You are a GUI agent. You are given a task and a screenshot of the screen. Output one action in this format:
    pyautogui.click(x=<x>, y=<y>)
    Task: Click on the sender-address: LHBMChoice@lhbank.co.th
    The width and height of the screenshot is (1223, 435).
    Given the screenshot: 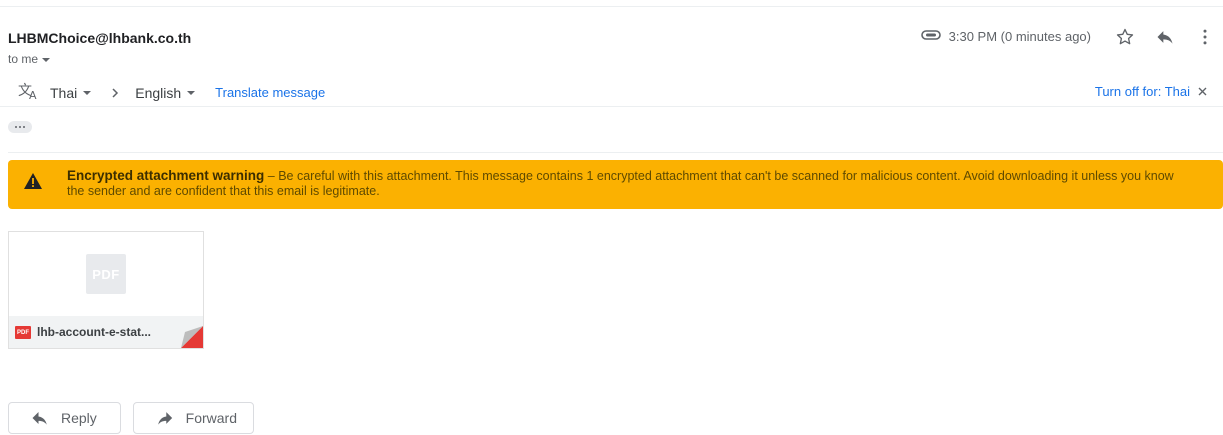 What is the action you would take?
    pyautogui.click(x=99, y=38)
    